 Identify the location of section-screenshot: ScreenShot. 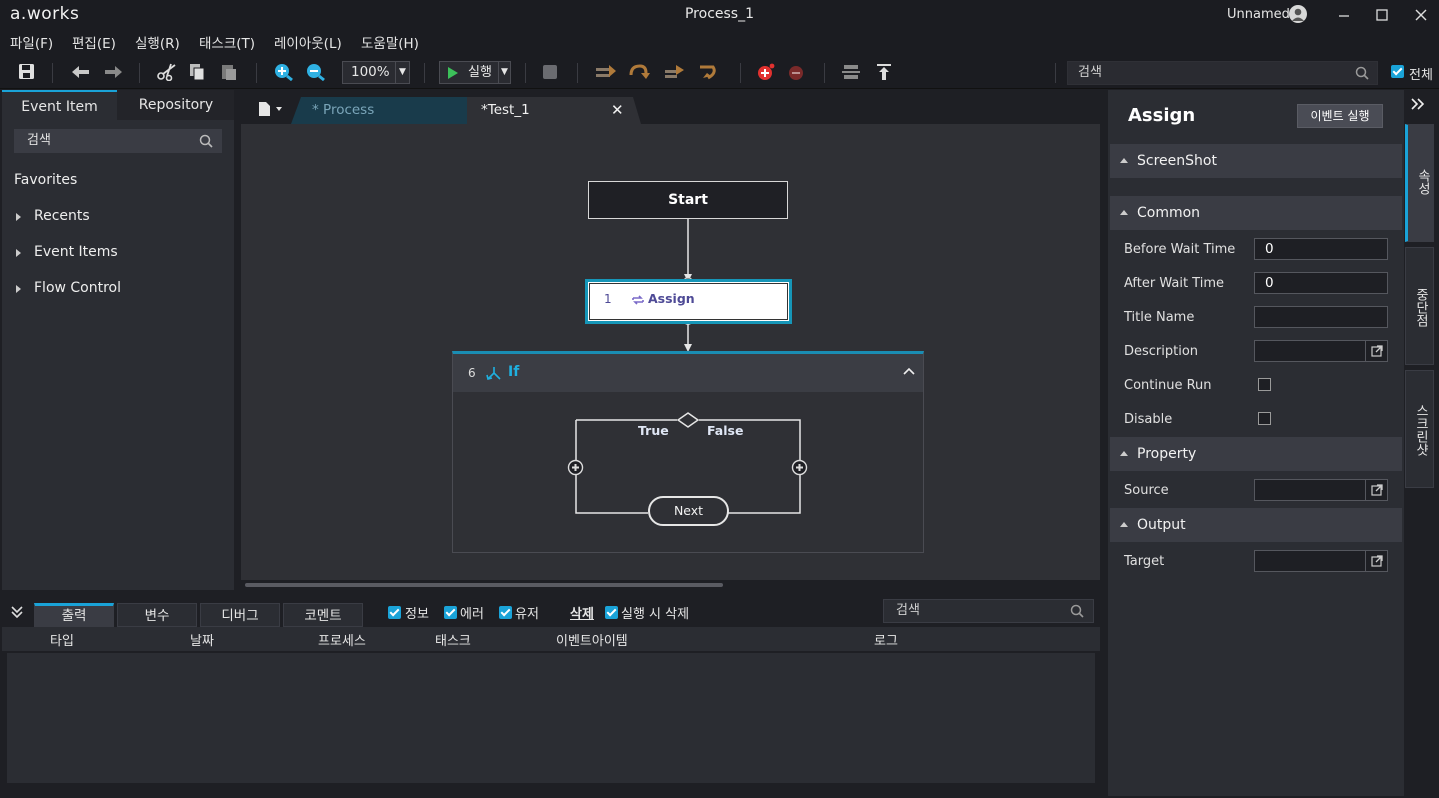
(1256, 161).